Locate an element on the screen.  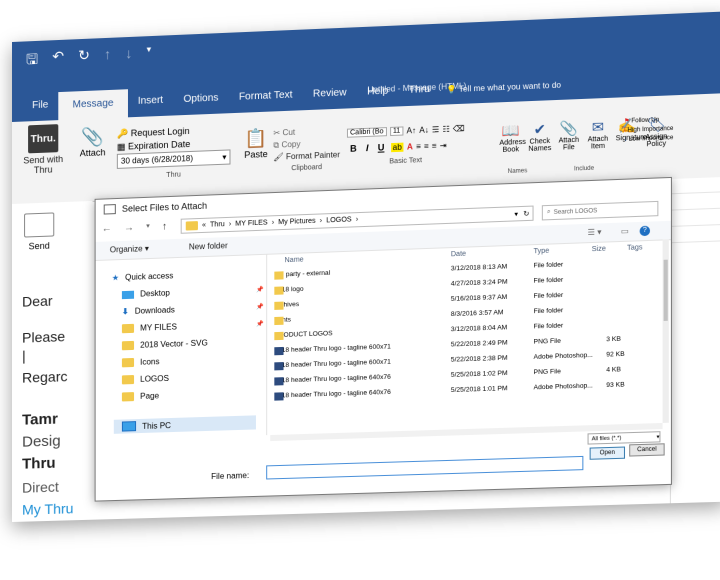
up-icon: ↑ is located at coordinates (164, 226).